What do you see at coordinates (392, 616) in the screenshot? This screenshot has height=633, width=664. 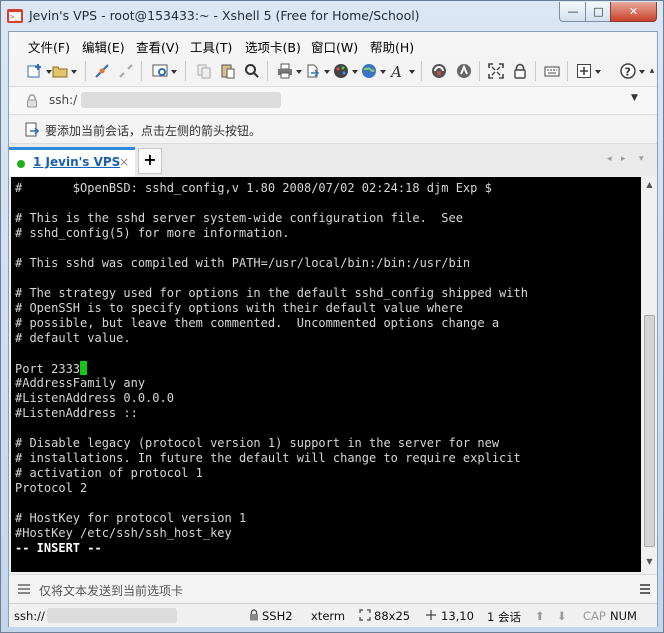 I see `status-terminal-size: 88x25` at bounding box center [392, 616].